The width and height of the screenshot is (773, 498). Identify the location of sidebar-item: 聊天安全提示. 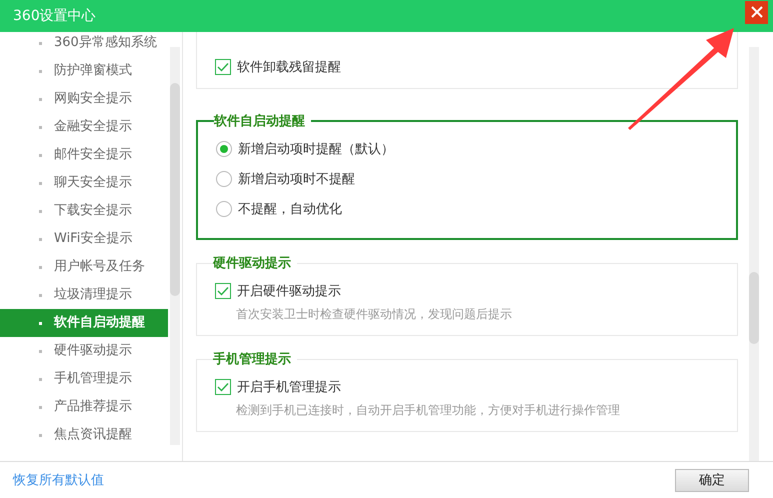
(84, 183).